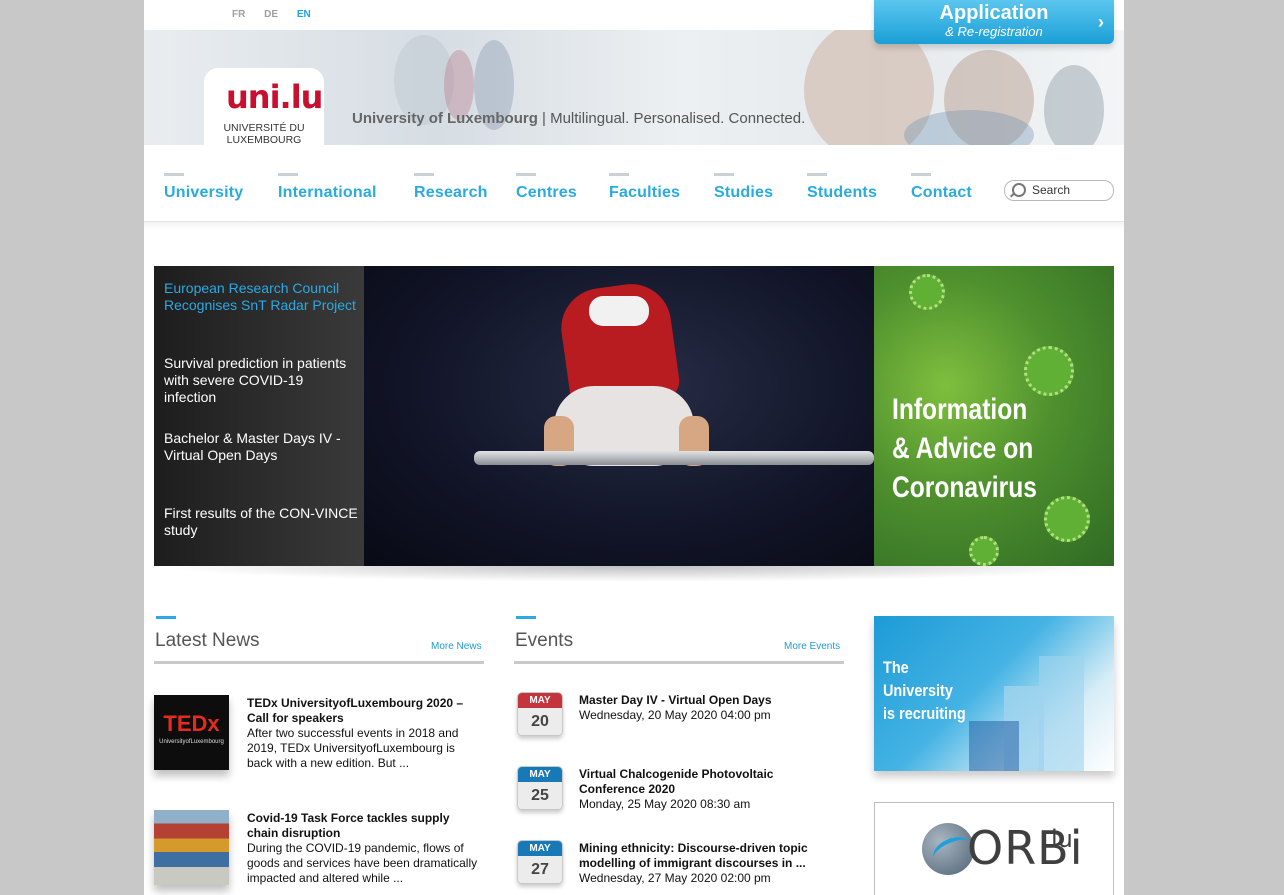  I want to click on calendar-day: 20, so click(540, 721).